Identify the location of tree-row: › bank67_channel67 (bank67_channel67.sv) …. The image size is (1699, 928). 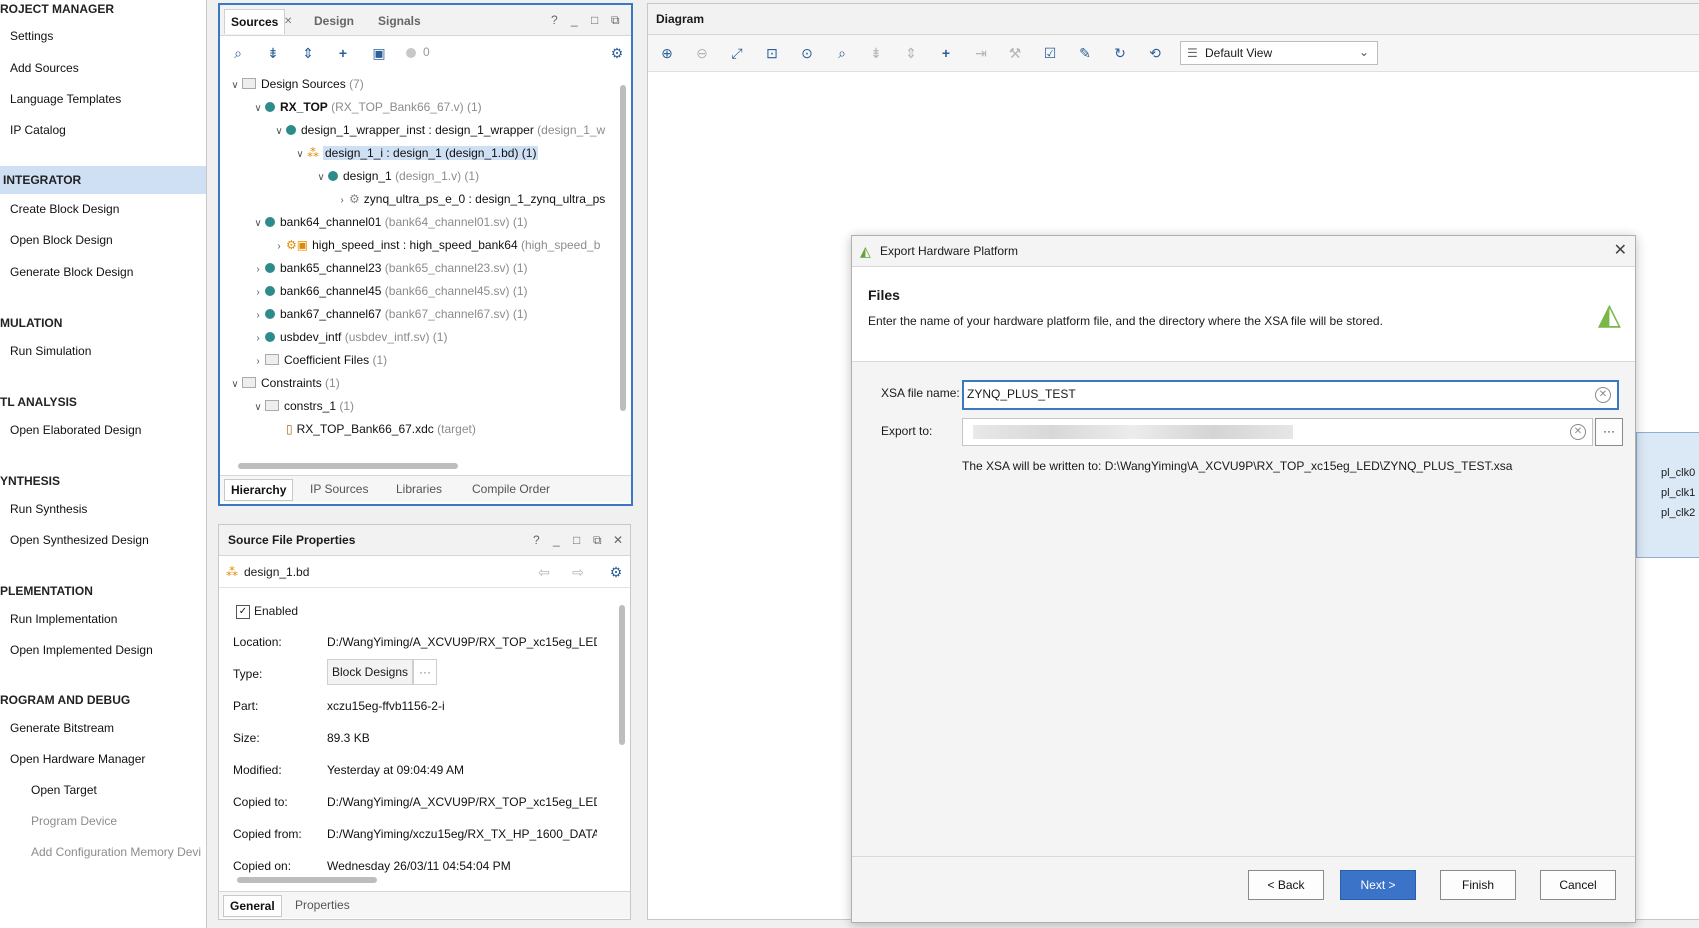
(389, 314).